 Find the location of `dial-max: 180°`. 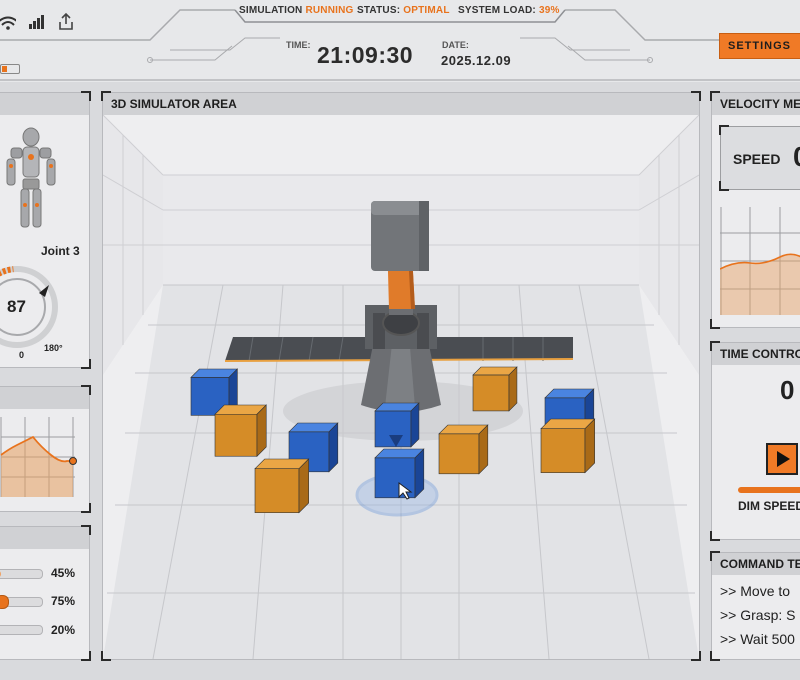

dial-max: 180° is located at coordinates (53, 348).